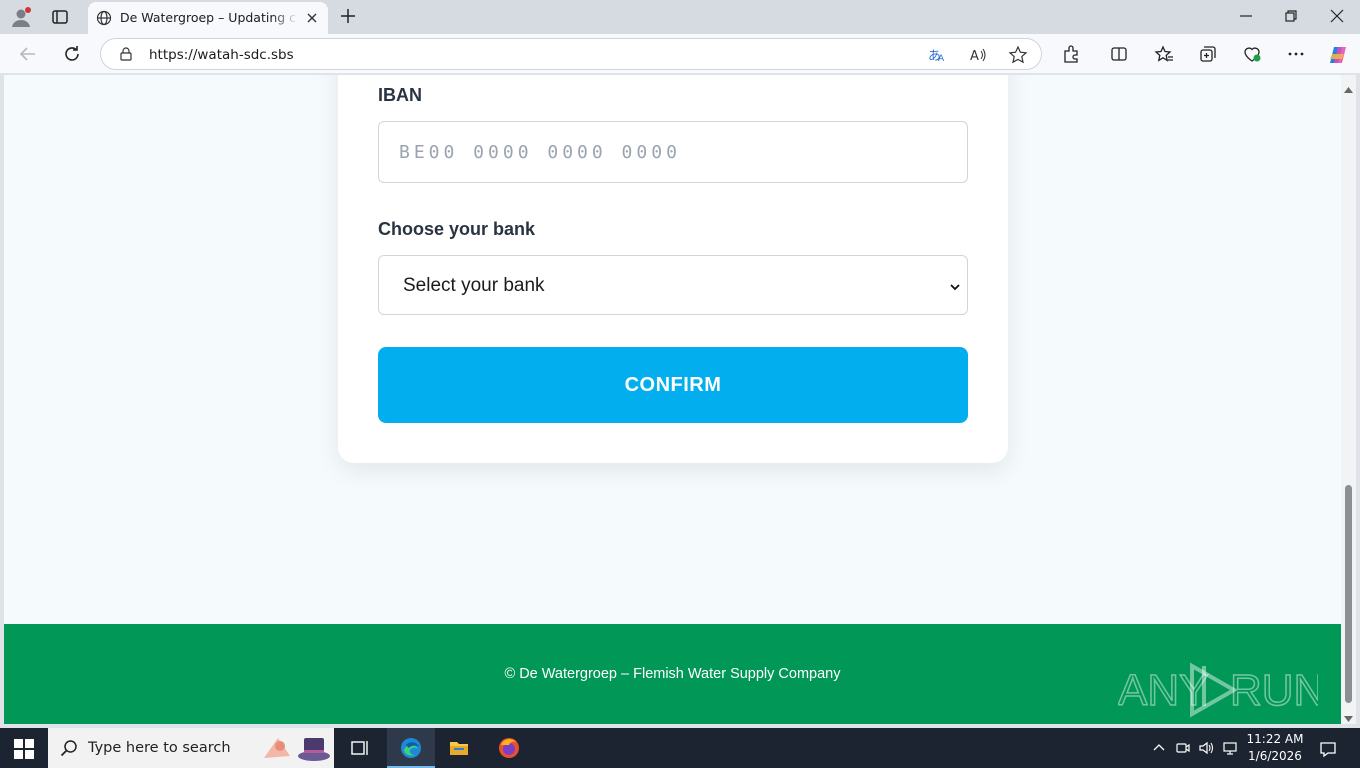 The width and height of the screenshot is (1360, 768). I want to click on iban-input: BE00 0000 0000 0000, so click(673, 152).